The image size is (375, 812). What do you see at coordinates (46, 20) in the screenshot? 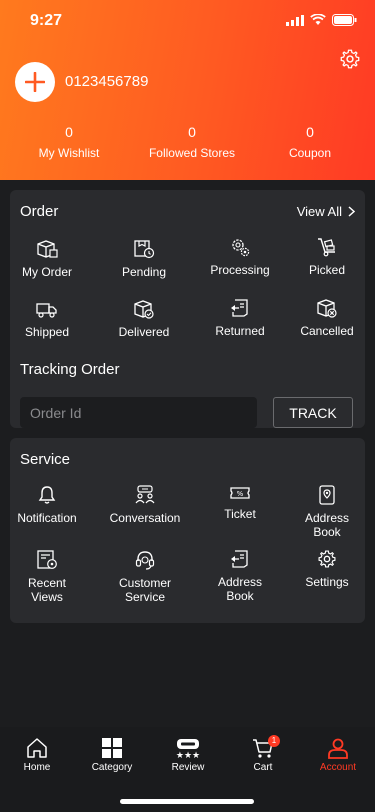
I see `status-time: 9:27` at bounding box center [46, 20].